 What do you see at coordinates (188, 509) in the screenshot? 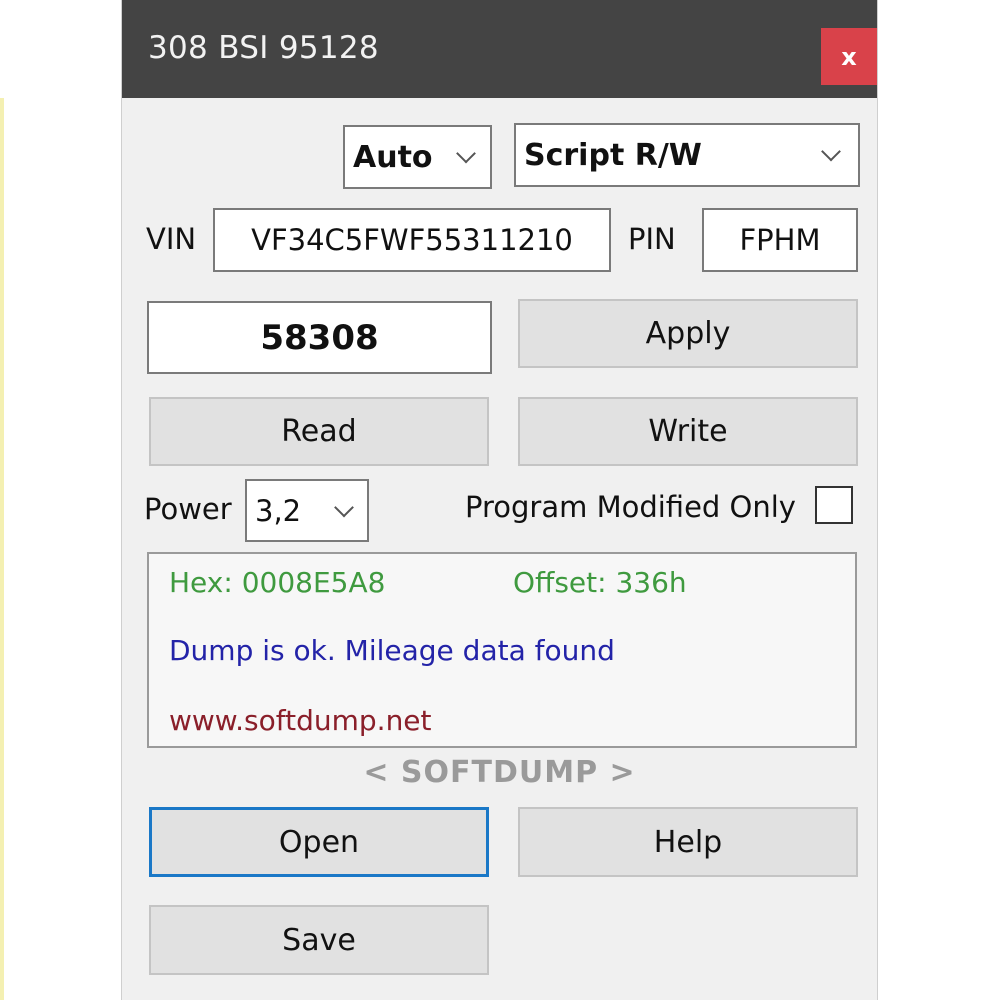
I see `power-label: Power` at bounding box center [188, 509].